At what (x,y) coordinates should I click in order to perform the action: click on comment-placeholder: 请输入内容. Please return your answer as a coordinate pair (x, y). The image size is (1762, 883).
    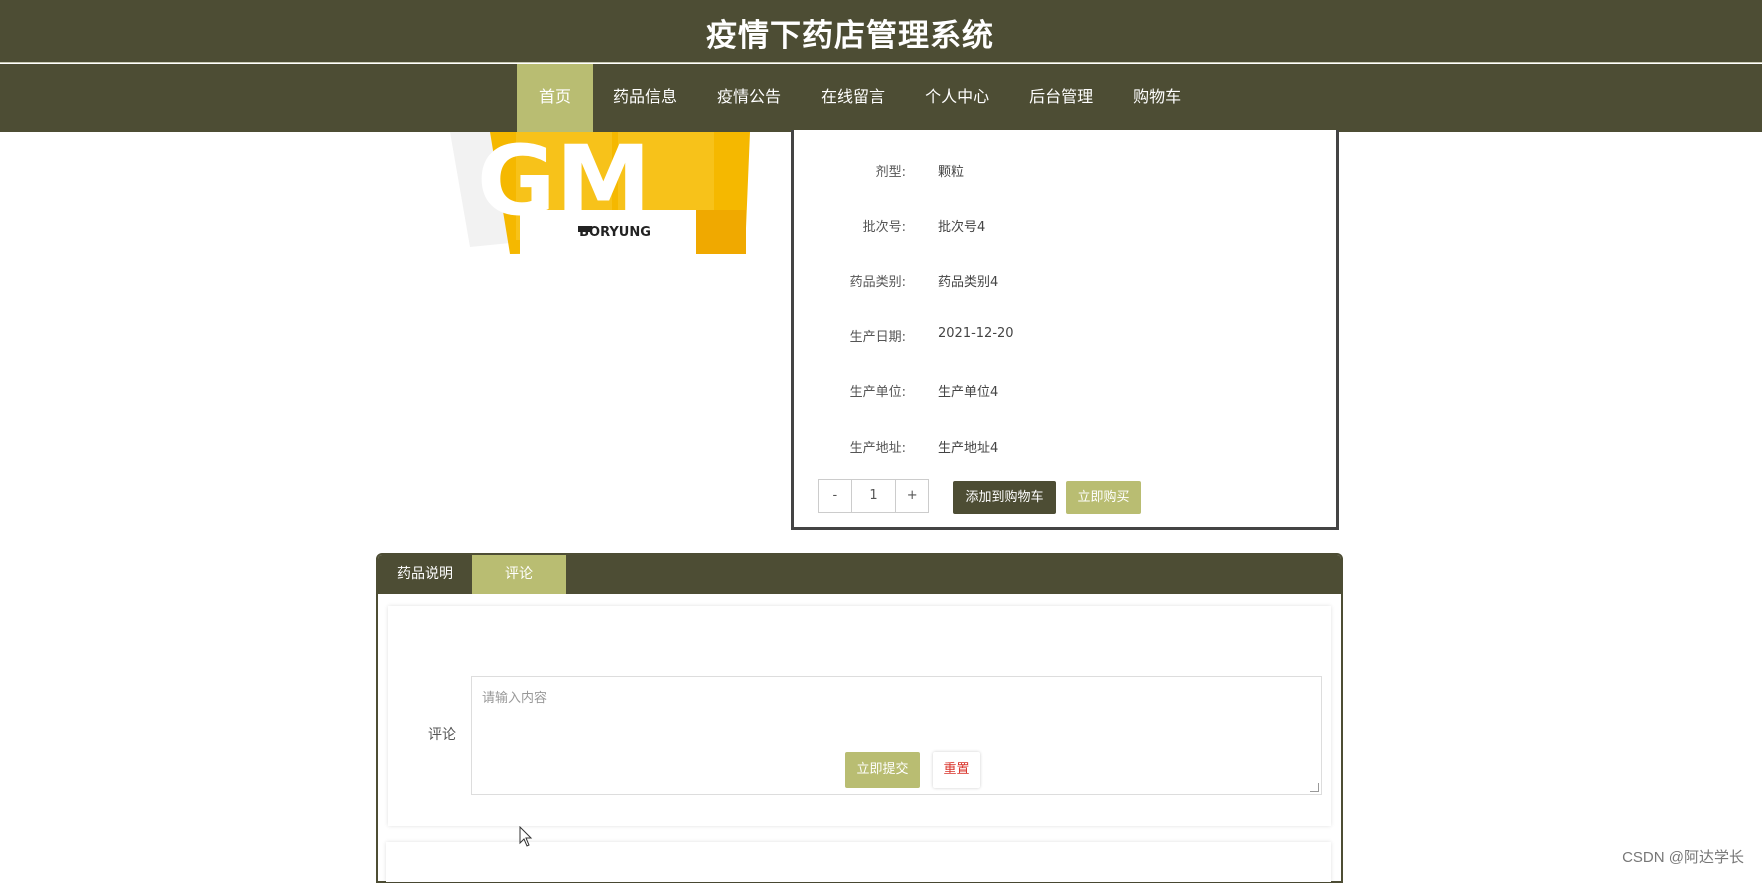
    Looking at the image, I should click on (515, 698).